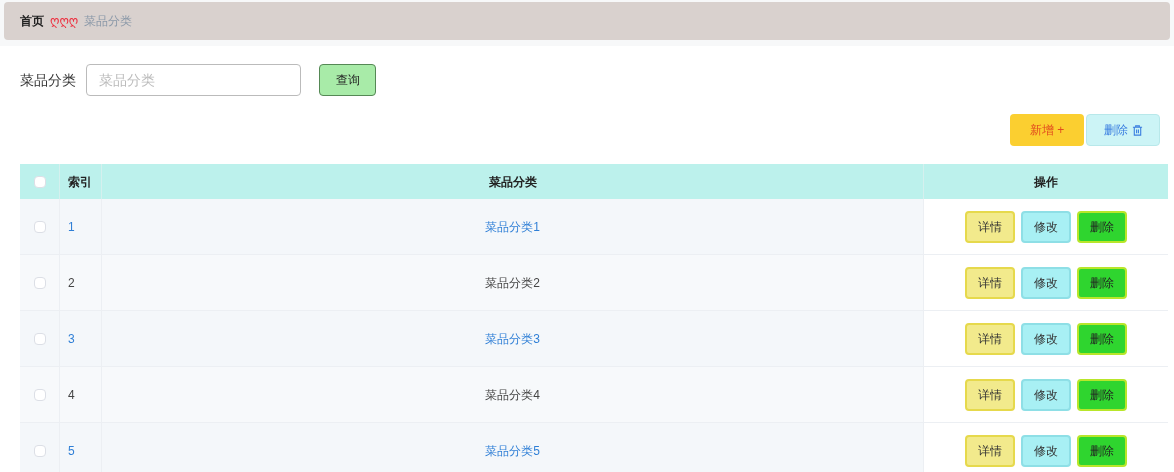 Image resolution: width=1174 pixels, height=472 pixels. Describe the element at coordinates (71, 339) in the screenshot. I see `index-cell-text: 3` at that location.